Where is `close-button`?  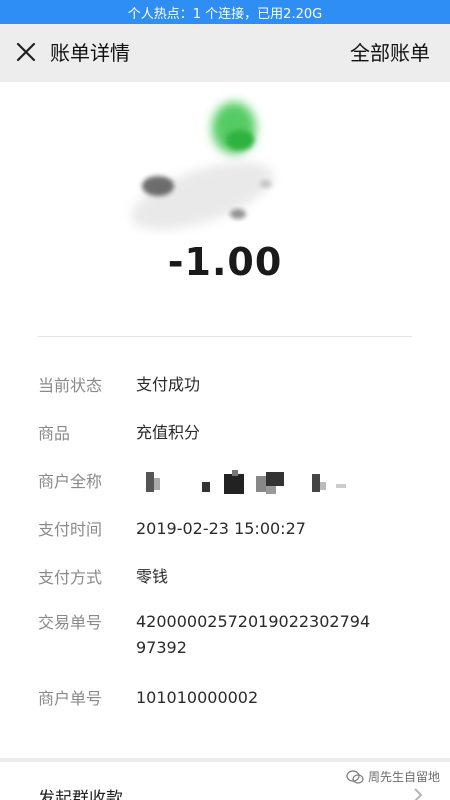 close-button is located at coordinates (26, 52).